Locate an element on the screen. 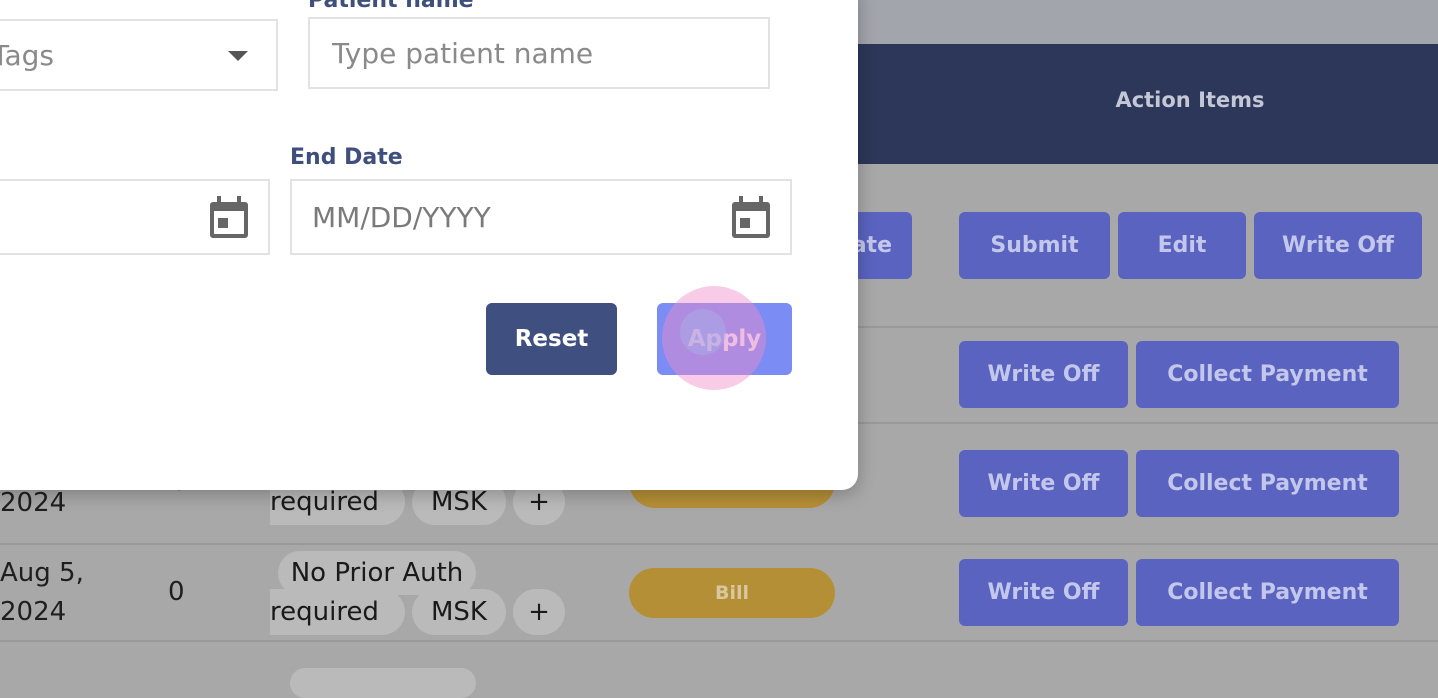 The width and height of the screenshot is (1438, 698). tag-pill: MSK is located at coordinates (459, 612).